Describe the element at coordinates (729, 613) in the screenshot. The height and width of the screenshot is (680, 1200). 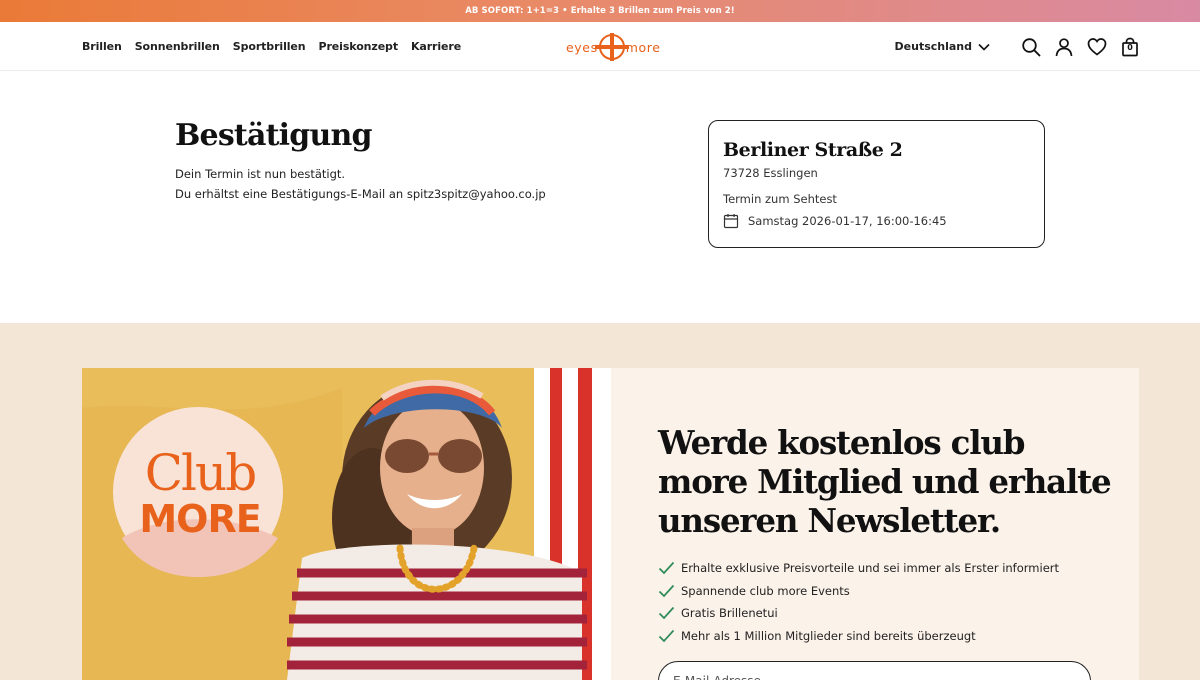
I see `benefit-text: Gratis Brillenetui` at that location.